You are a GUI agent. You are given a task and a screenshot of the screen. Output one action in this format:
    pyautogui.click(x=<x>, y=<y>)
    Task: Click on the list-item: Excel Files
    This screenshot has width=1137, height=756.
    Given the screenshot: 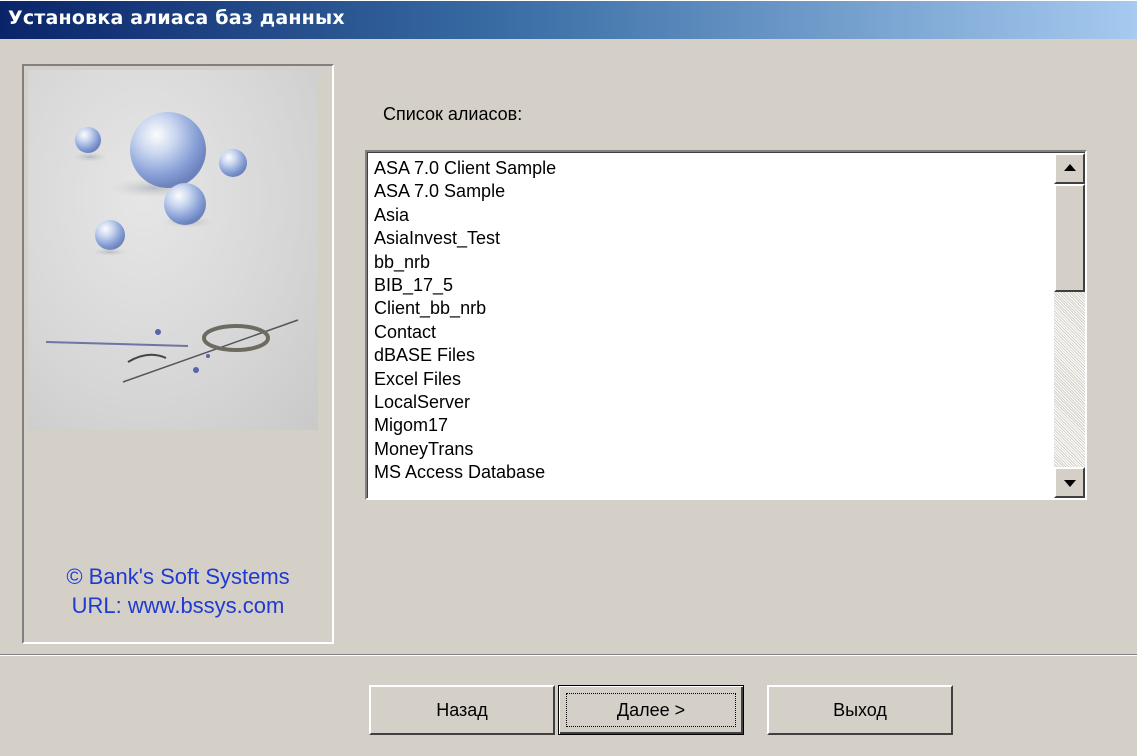 What is the action you would take?
    pyautogui.click(x=714, y=379)
    